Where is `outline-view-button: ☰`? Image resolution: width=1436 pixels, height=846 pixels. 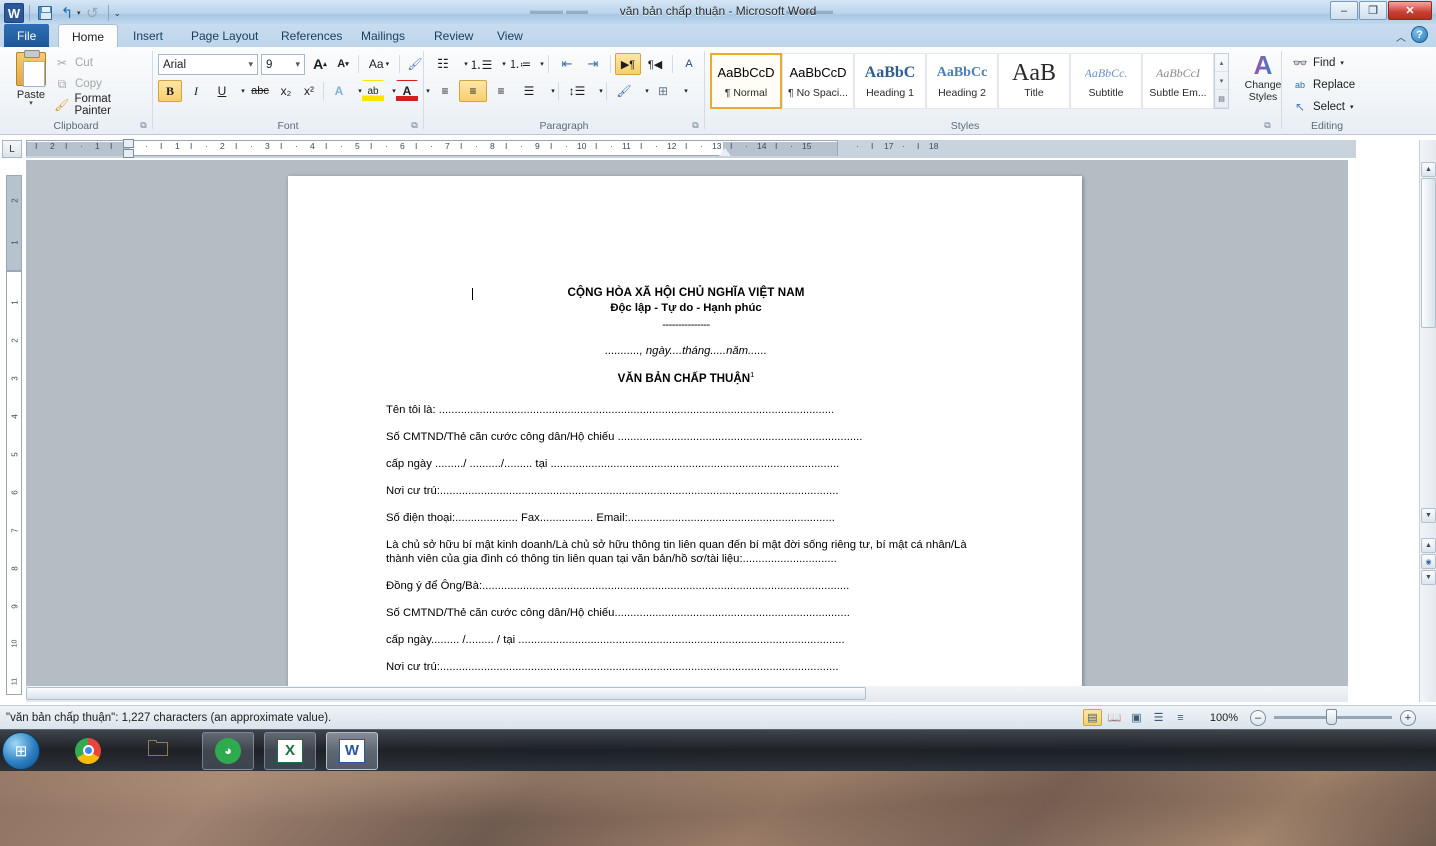
outline-view-button: ☰ is located at coordinates (1158, 717).